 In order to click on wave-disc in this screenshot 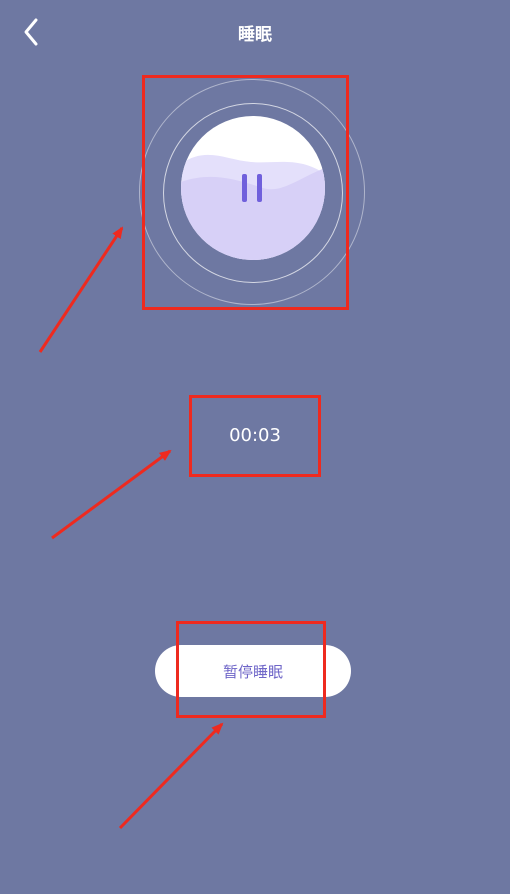, I will do `click(253, 188)`.